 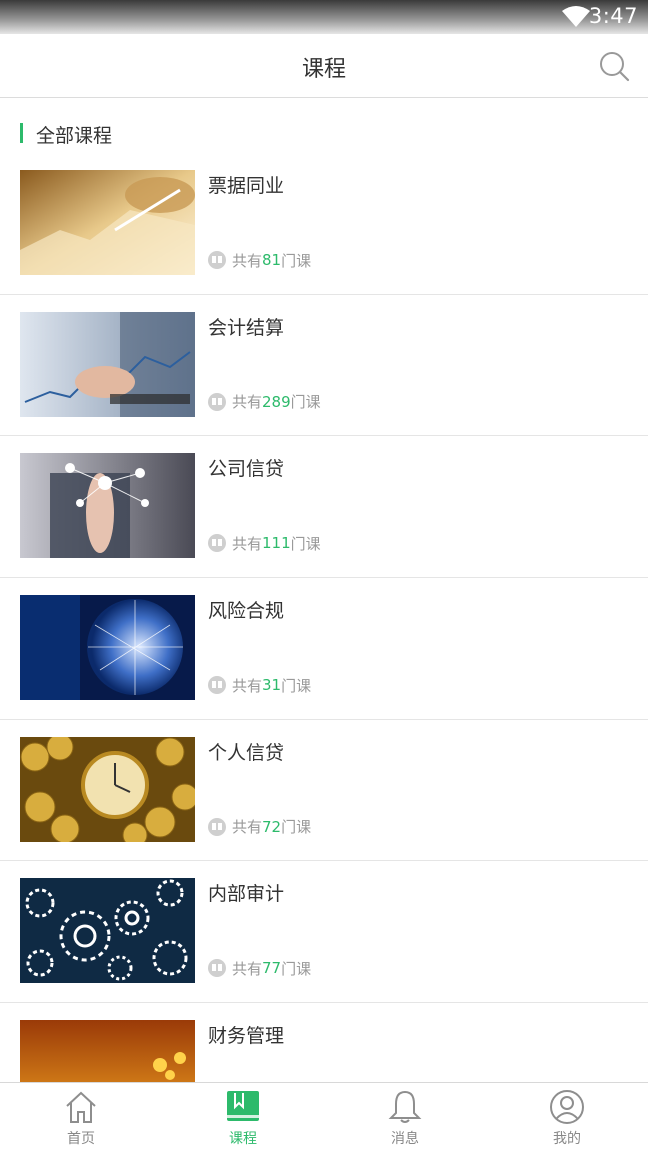 What do you see at coordinates (323, 69) in the screenshot?
I see `page-title: 课程` at bounding box center [323, 69].